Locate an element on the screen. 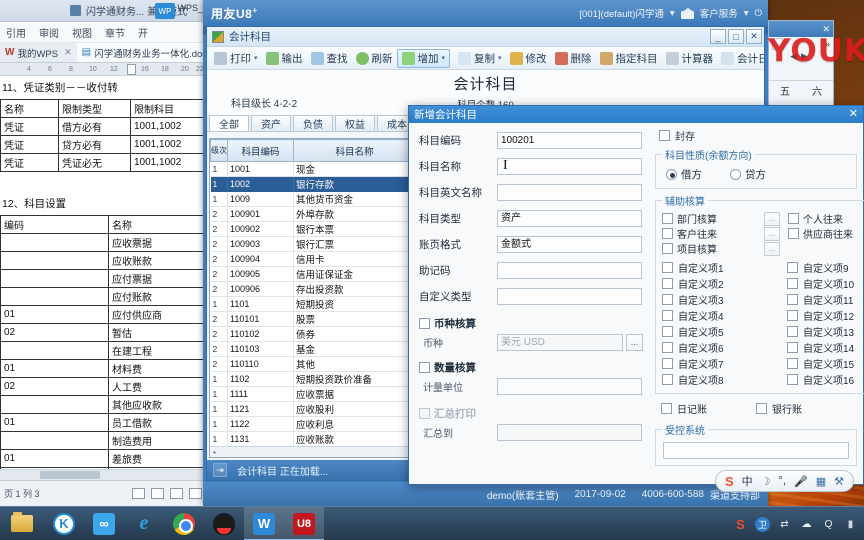 This screenshot has height=540, width=864. custom-item-14-checkbox is located at coordinates (792, 347).